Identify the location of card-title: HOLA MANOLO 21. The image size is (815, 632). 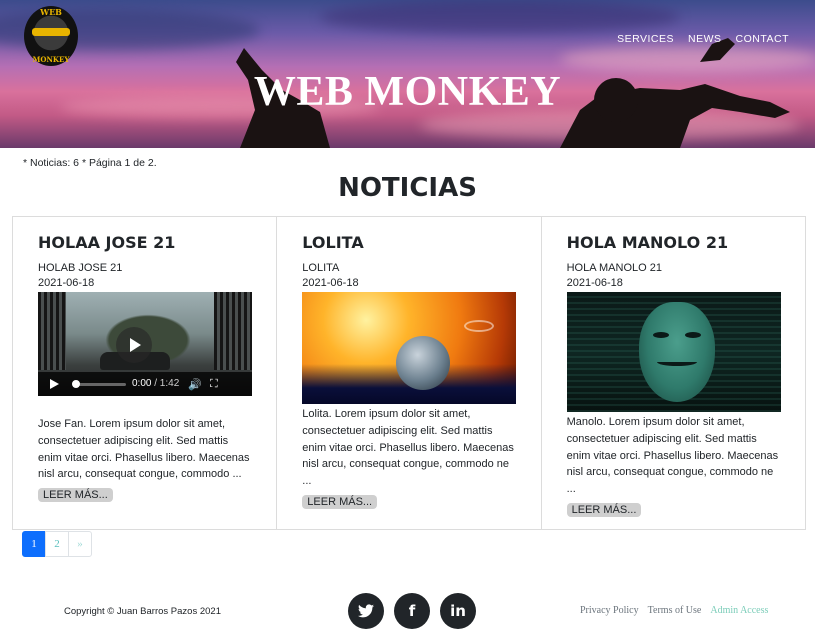
(647, 242).